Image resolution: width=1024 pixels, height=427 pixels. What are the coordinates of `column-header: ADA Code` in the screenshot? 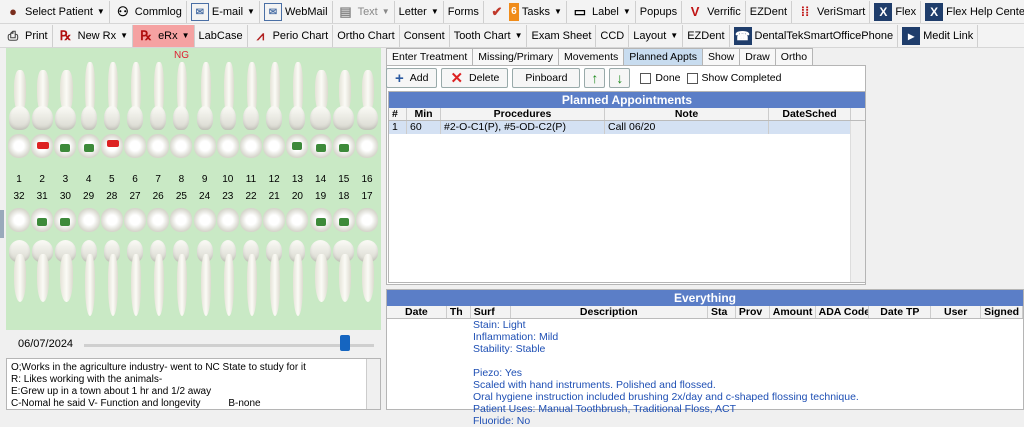 It's located at (843, 312).